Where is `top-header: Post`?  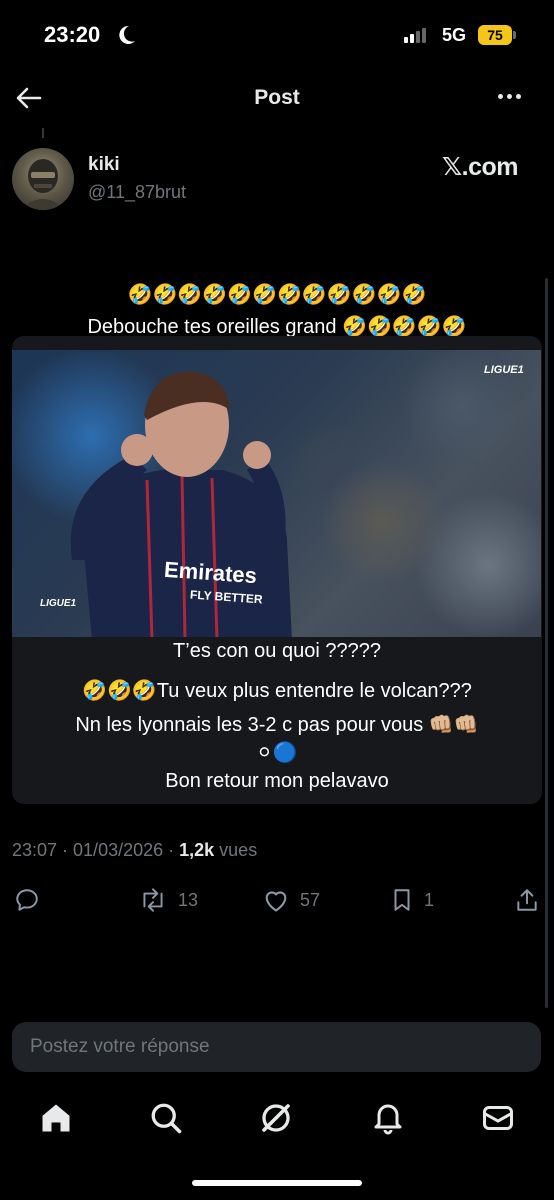
top-header: Post is located at coordinates (277, 98).